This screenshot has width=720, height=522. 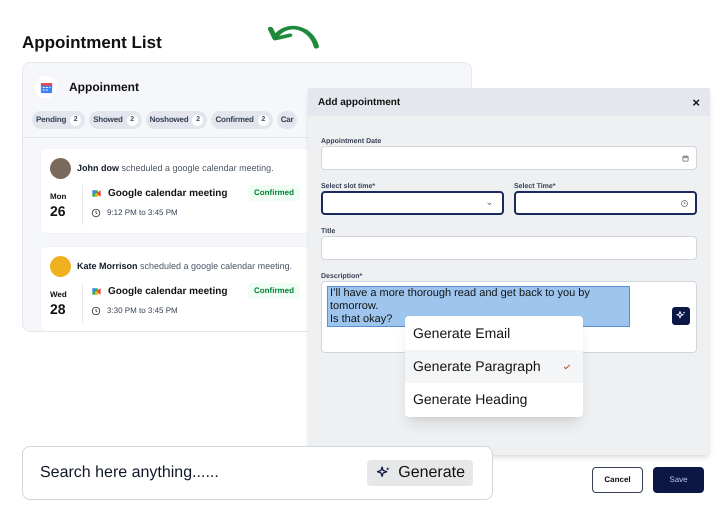 I want to click on date-number: 26, so click(x=58, y=211).